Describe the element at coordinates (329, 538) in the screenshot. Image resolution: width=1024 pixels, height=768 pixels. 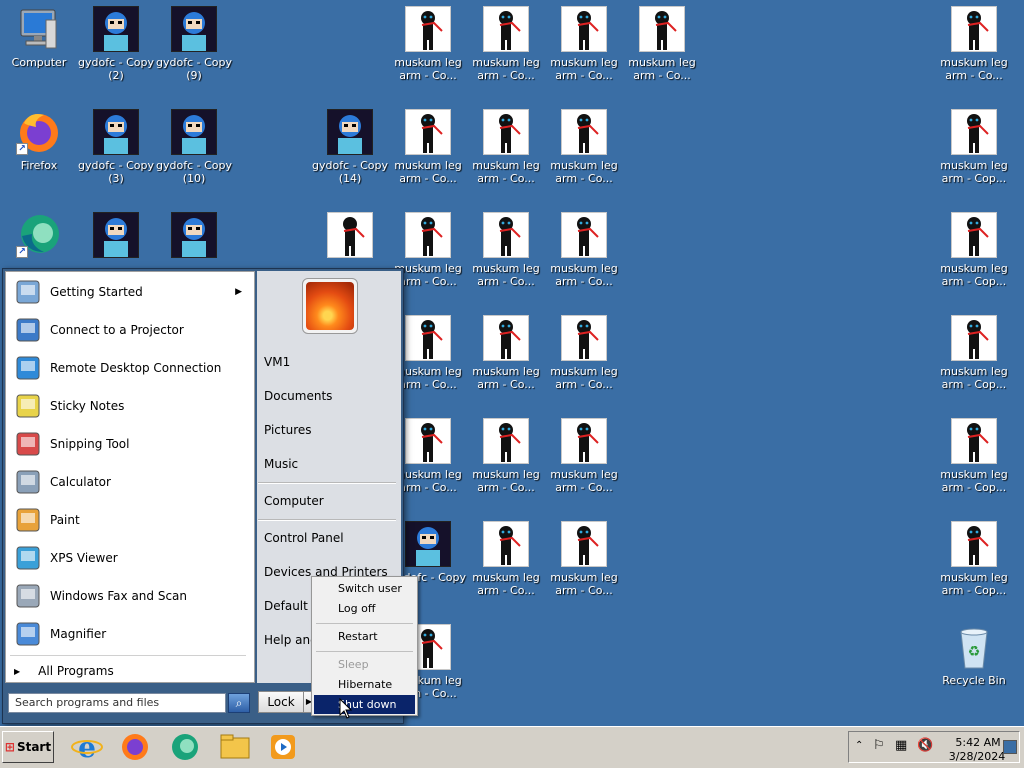
I see `control-panel-link: Control Panel` at that location.